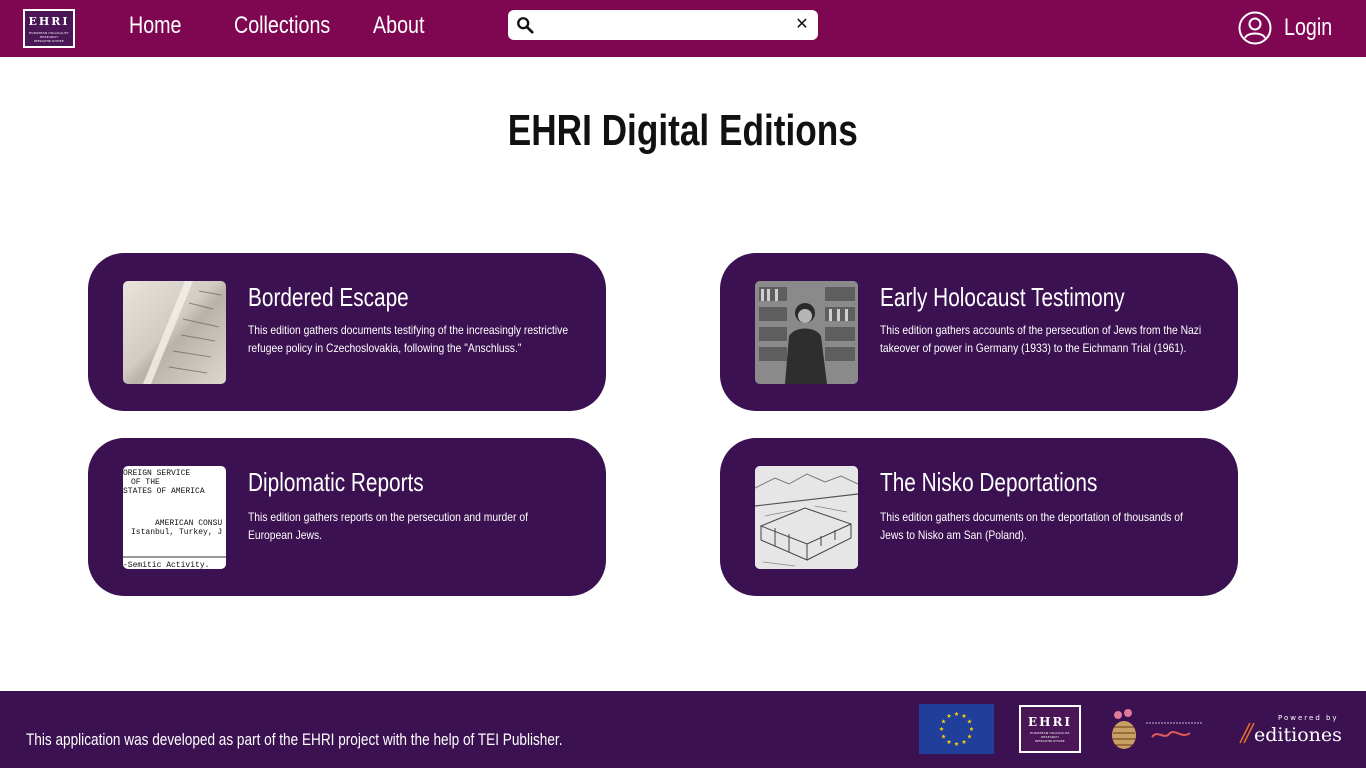  Describe the element at coordinates (188, 523) in the screenshot. I see `doc-line: AMERICAN CONSU` at that location.